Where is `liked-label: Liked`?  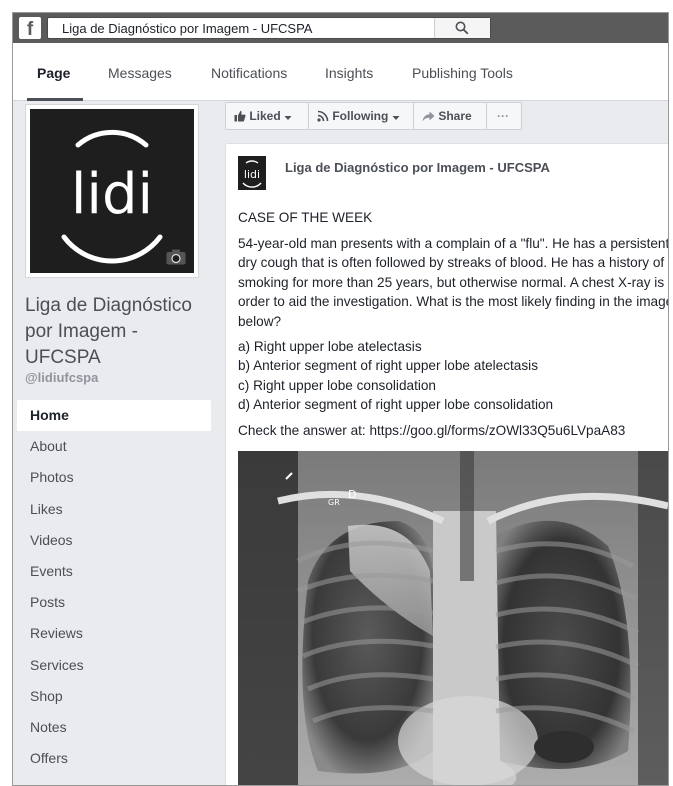 liked-label: Liked is located at coordinates (265, 116).